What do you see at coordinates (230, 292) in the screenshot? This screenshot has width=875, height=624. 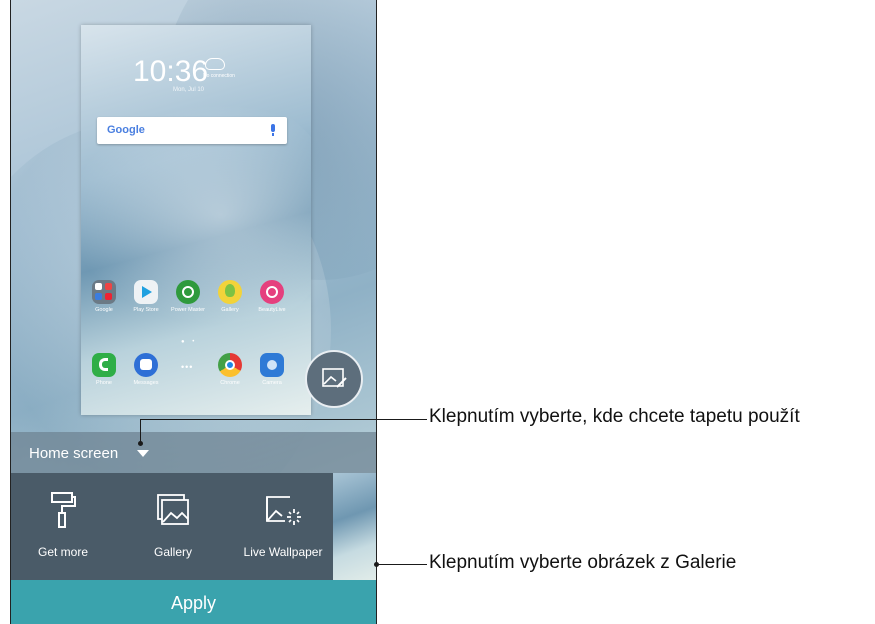 I see `gallery-app-icon` at bounding box center [230, 292].